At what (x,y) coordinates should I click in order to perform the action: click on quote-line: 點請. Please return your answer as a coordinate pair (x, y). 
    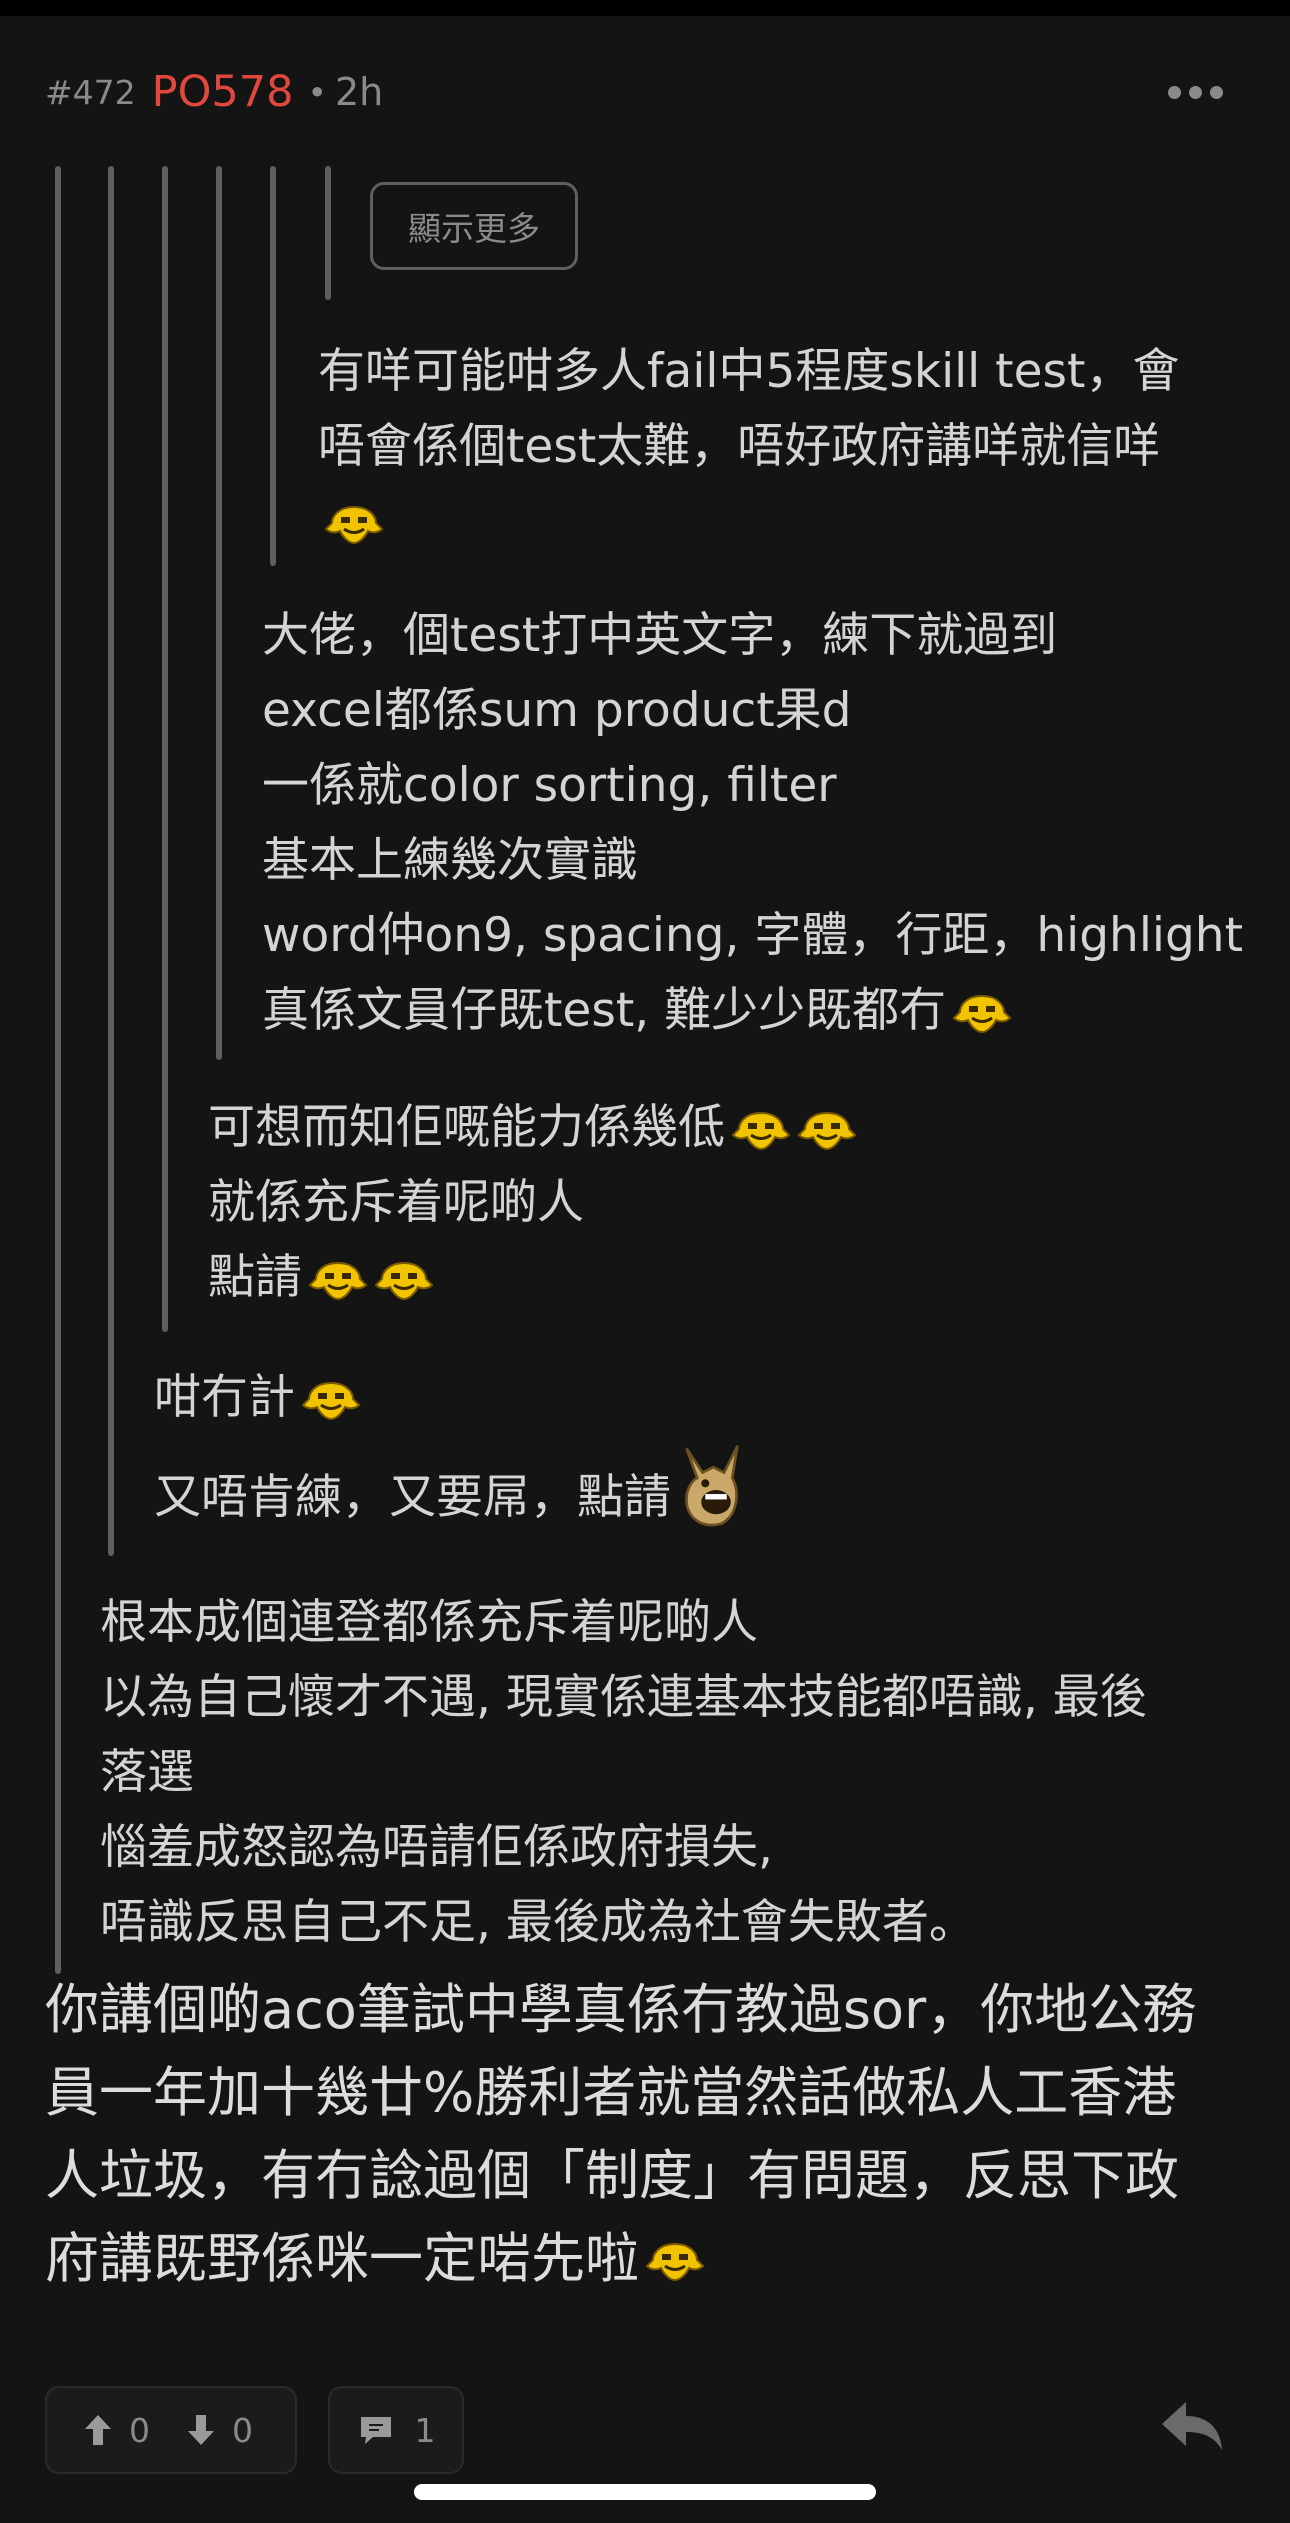
    Looking at the image, I should click on (532, 1277).